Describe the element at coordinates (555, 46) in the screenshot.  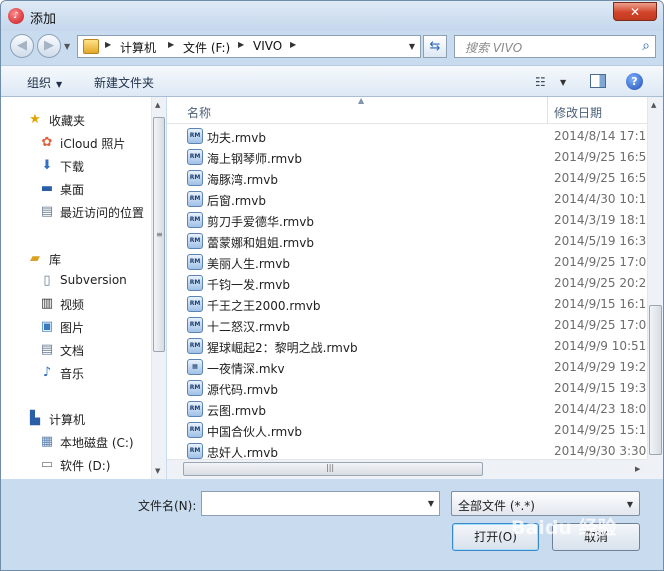
I see `search-input: 搜索 VIVO ⌕` at that location.